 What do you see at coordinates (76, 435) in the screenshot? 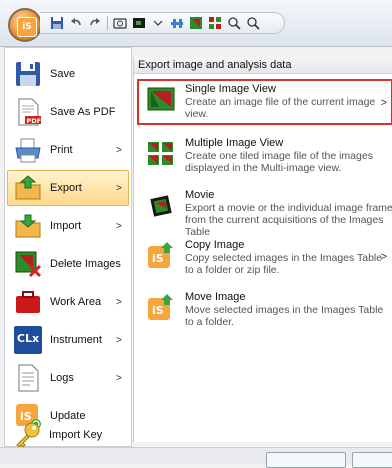
I see `menu-item-label: Import Key` at bounding box center [76, 435].